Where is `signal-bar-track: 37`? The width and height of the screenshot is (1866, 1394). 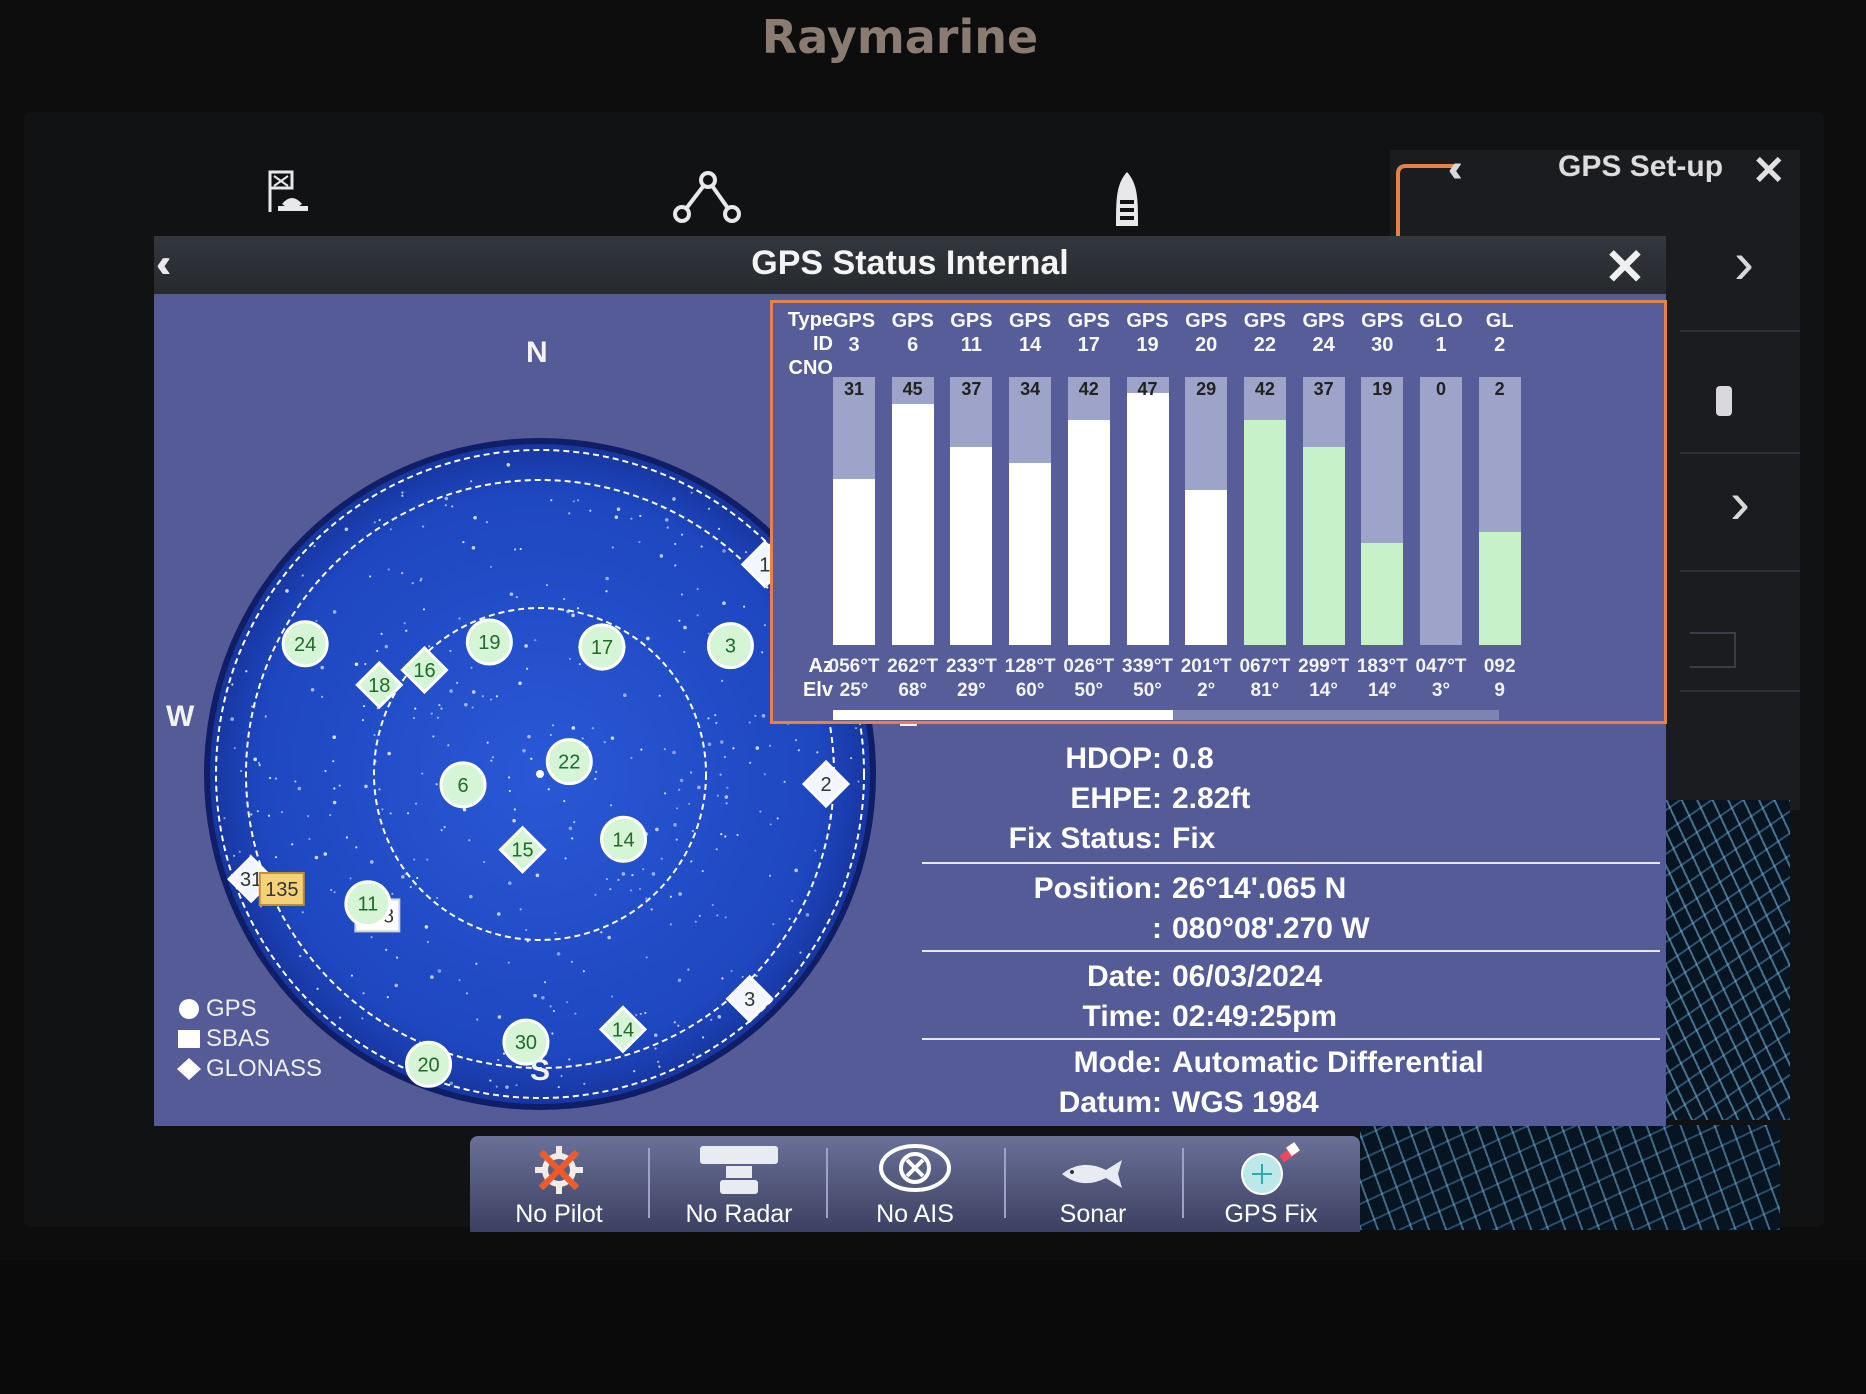 signal-bar-track: 37 is located at coordinates (971, 511).